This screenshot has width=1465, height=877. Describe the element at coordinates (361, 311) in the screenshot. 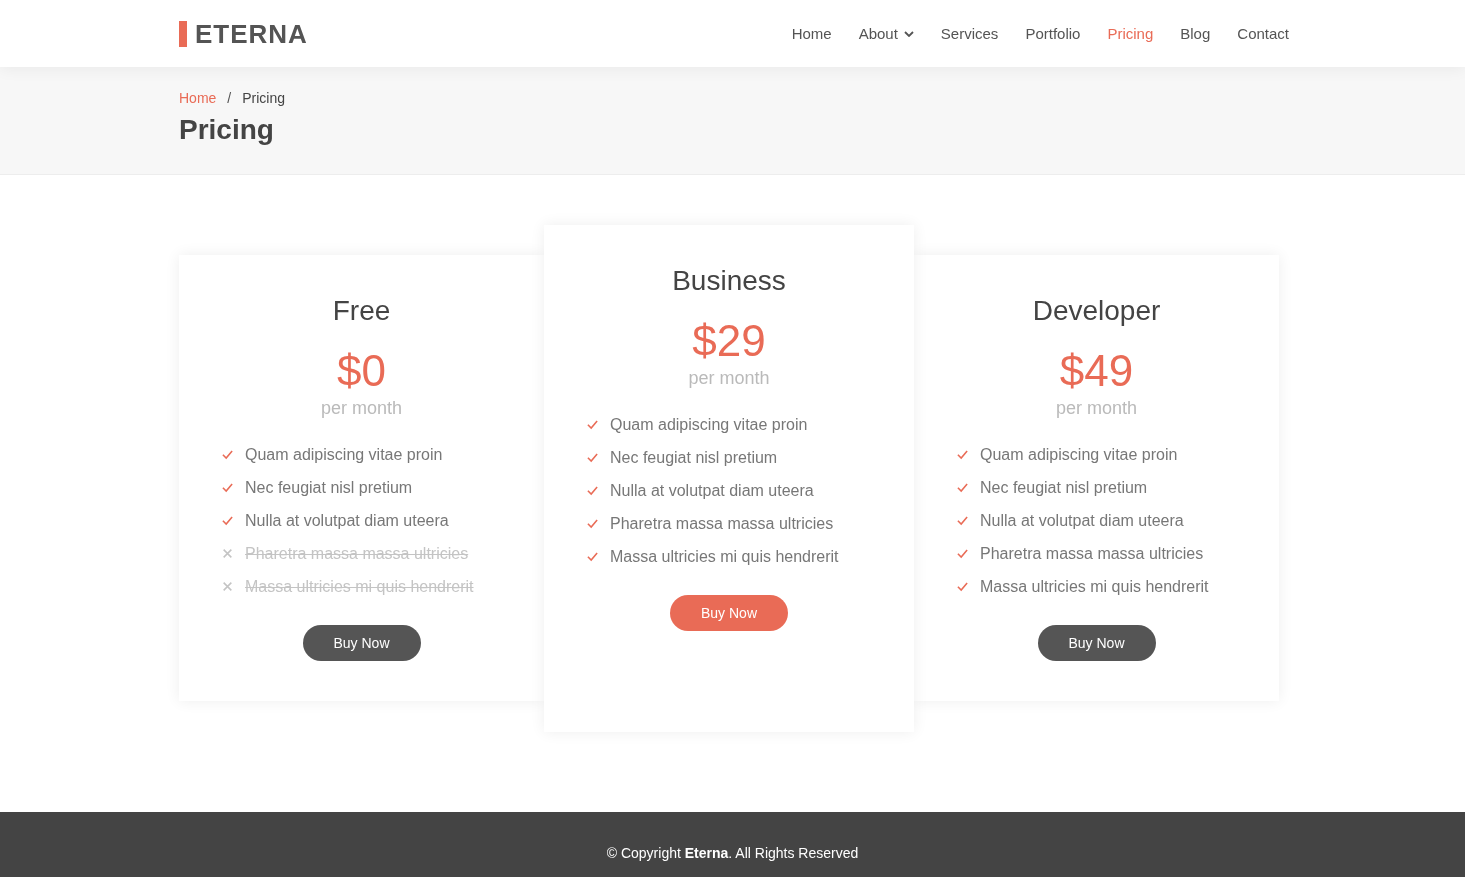

I see `plan-name: Free` at that location.